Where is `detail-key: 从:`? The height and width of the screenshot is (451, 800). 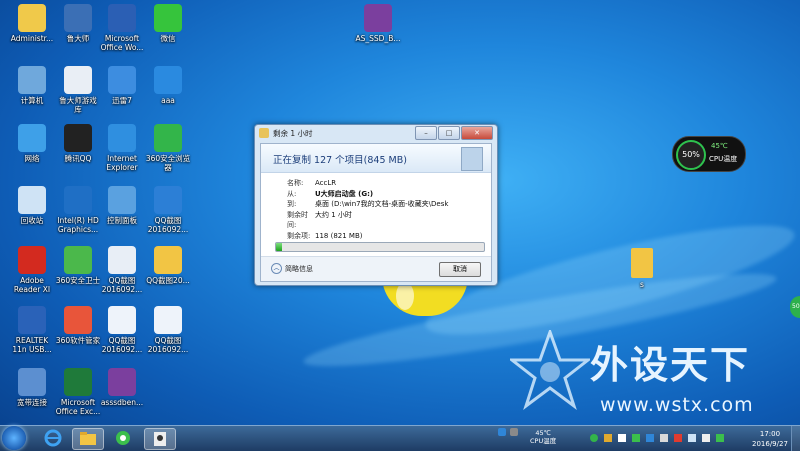 detail-key: 从: is located at coordinates (292, 193).